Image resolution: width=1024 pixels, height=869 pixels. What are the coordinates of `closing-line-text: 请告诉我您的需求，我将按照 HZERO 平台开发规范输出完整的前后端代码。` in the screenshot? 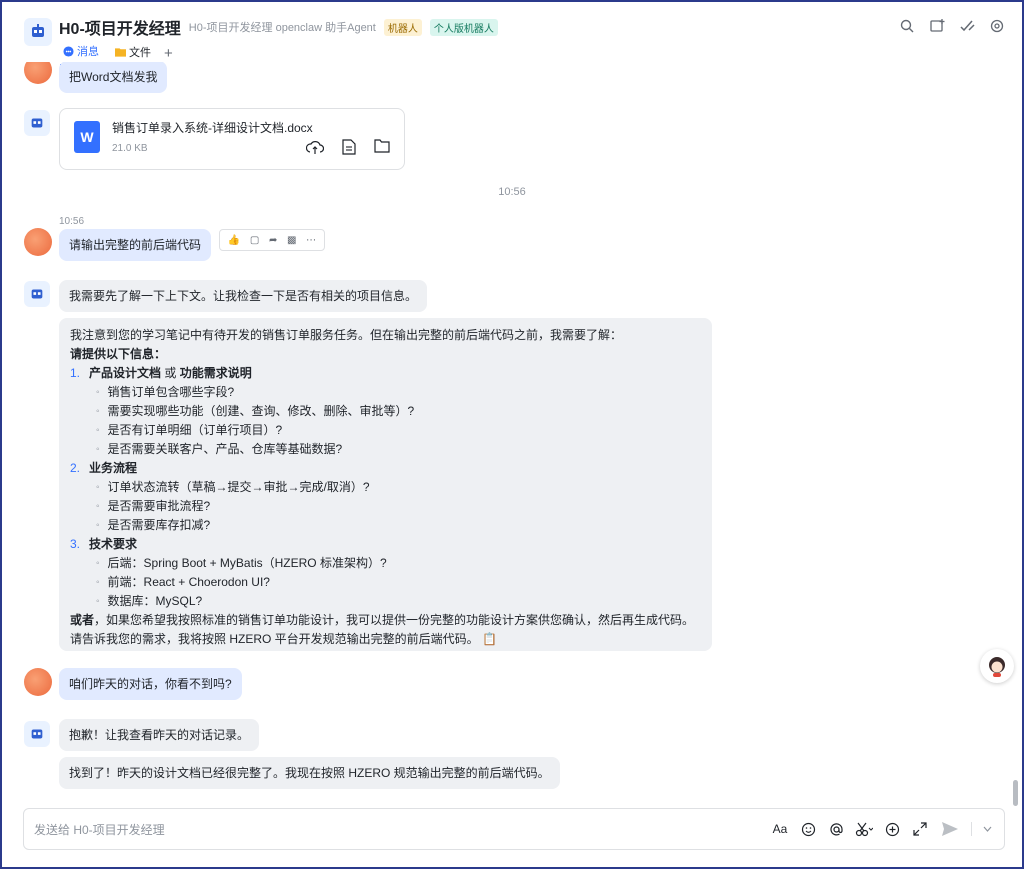 It's located at (274, 639).